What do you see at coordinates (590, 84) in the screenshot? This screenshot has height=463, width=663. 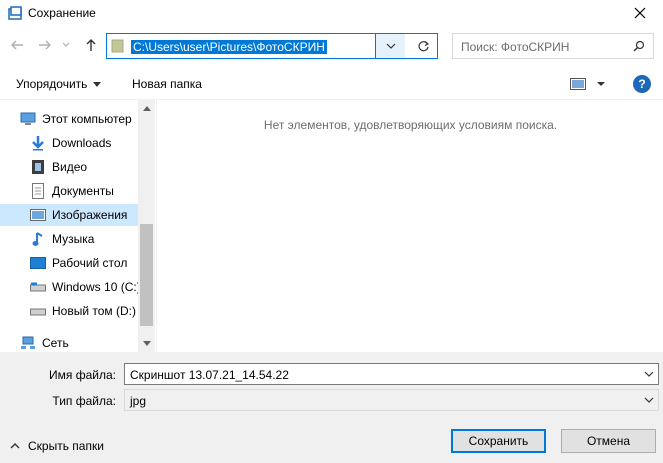 I see `view-options-button` at bounding box center [590, 84].